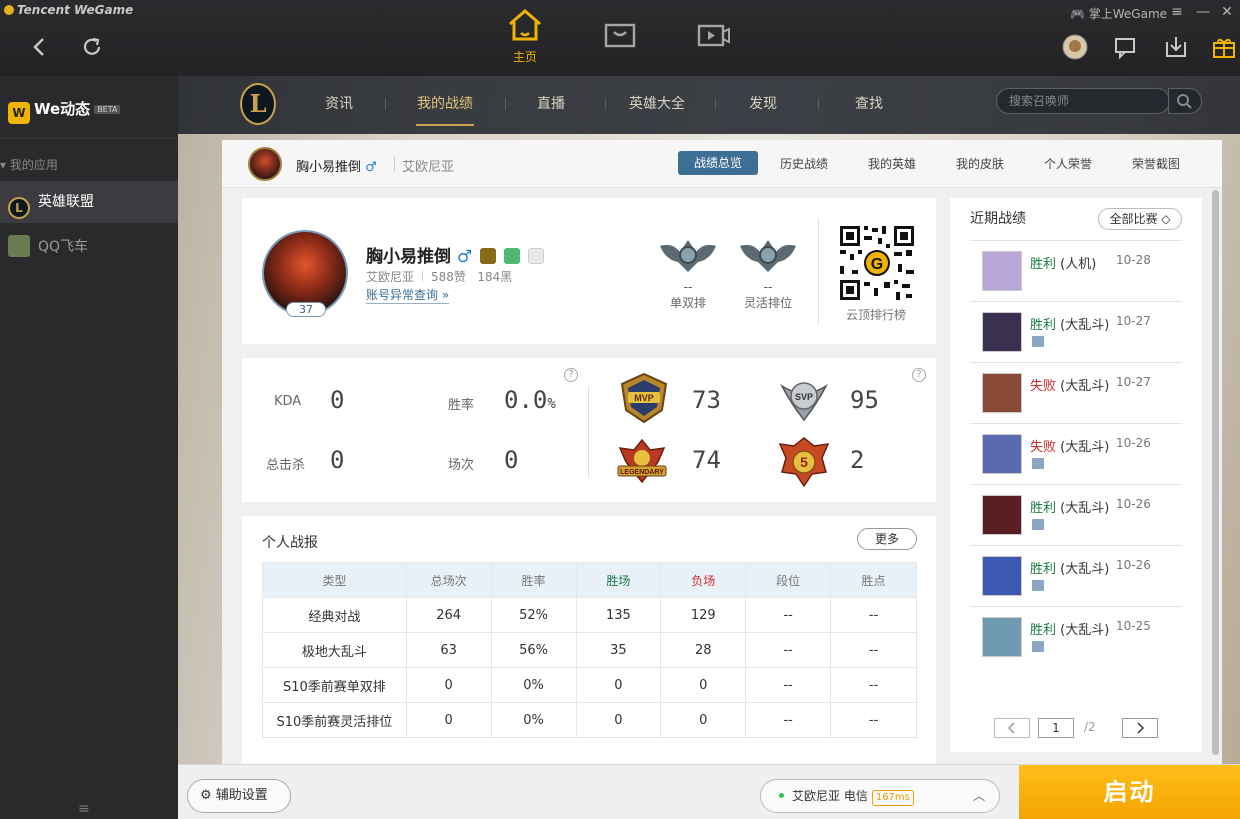 This screenshot has height=819, width=1240. Describe the element at coordinates (1203, 12) in the screenshot. I see `minimize-button: —` at that location.